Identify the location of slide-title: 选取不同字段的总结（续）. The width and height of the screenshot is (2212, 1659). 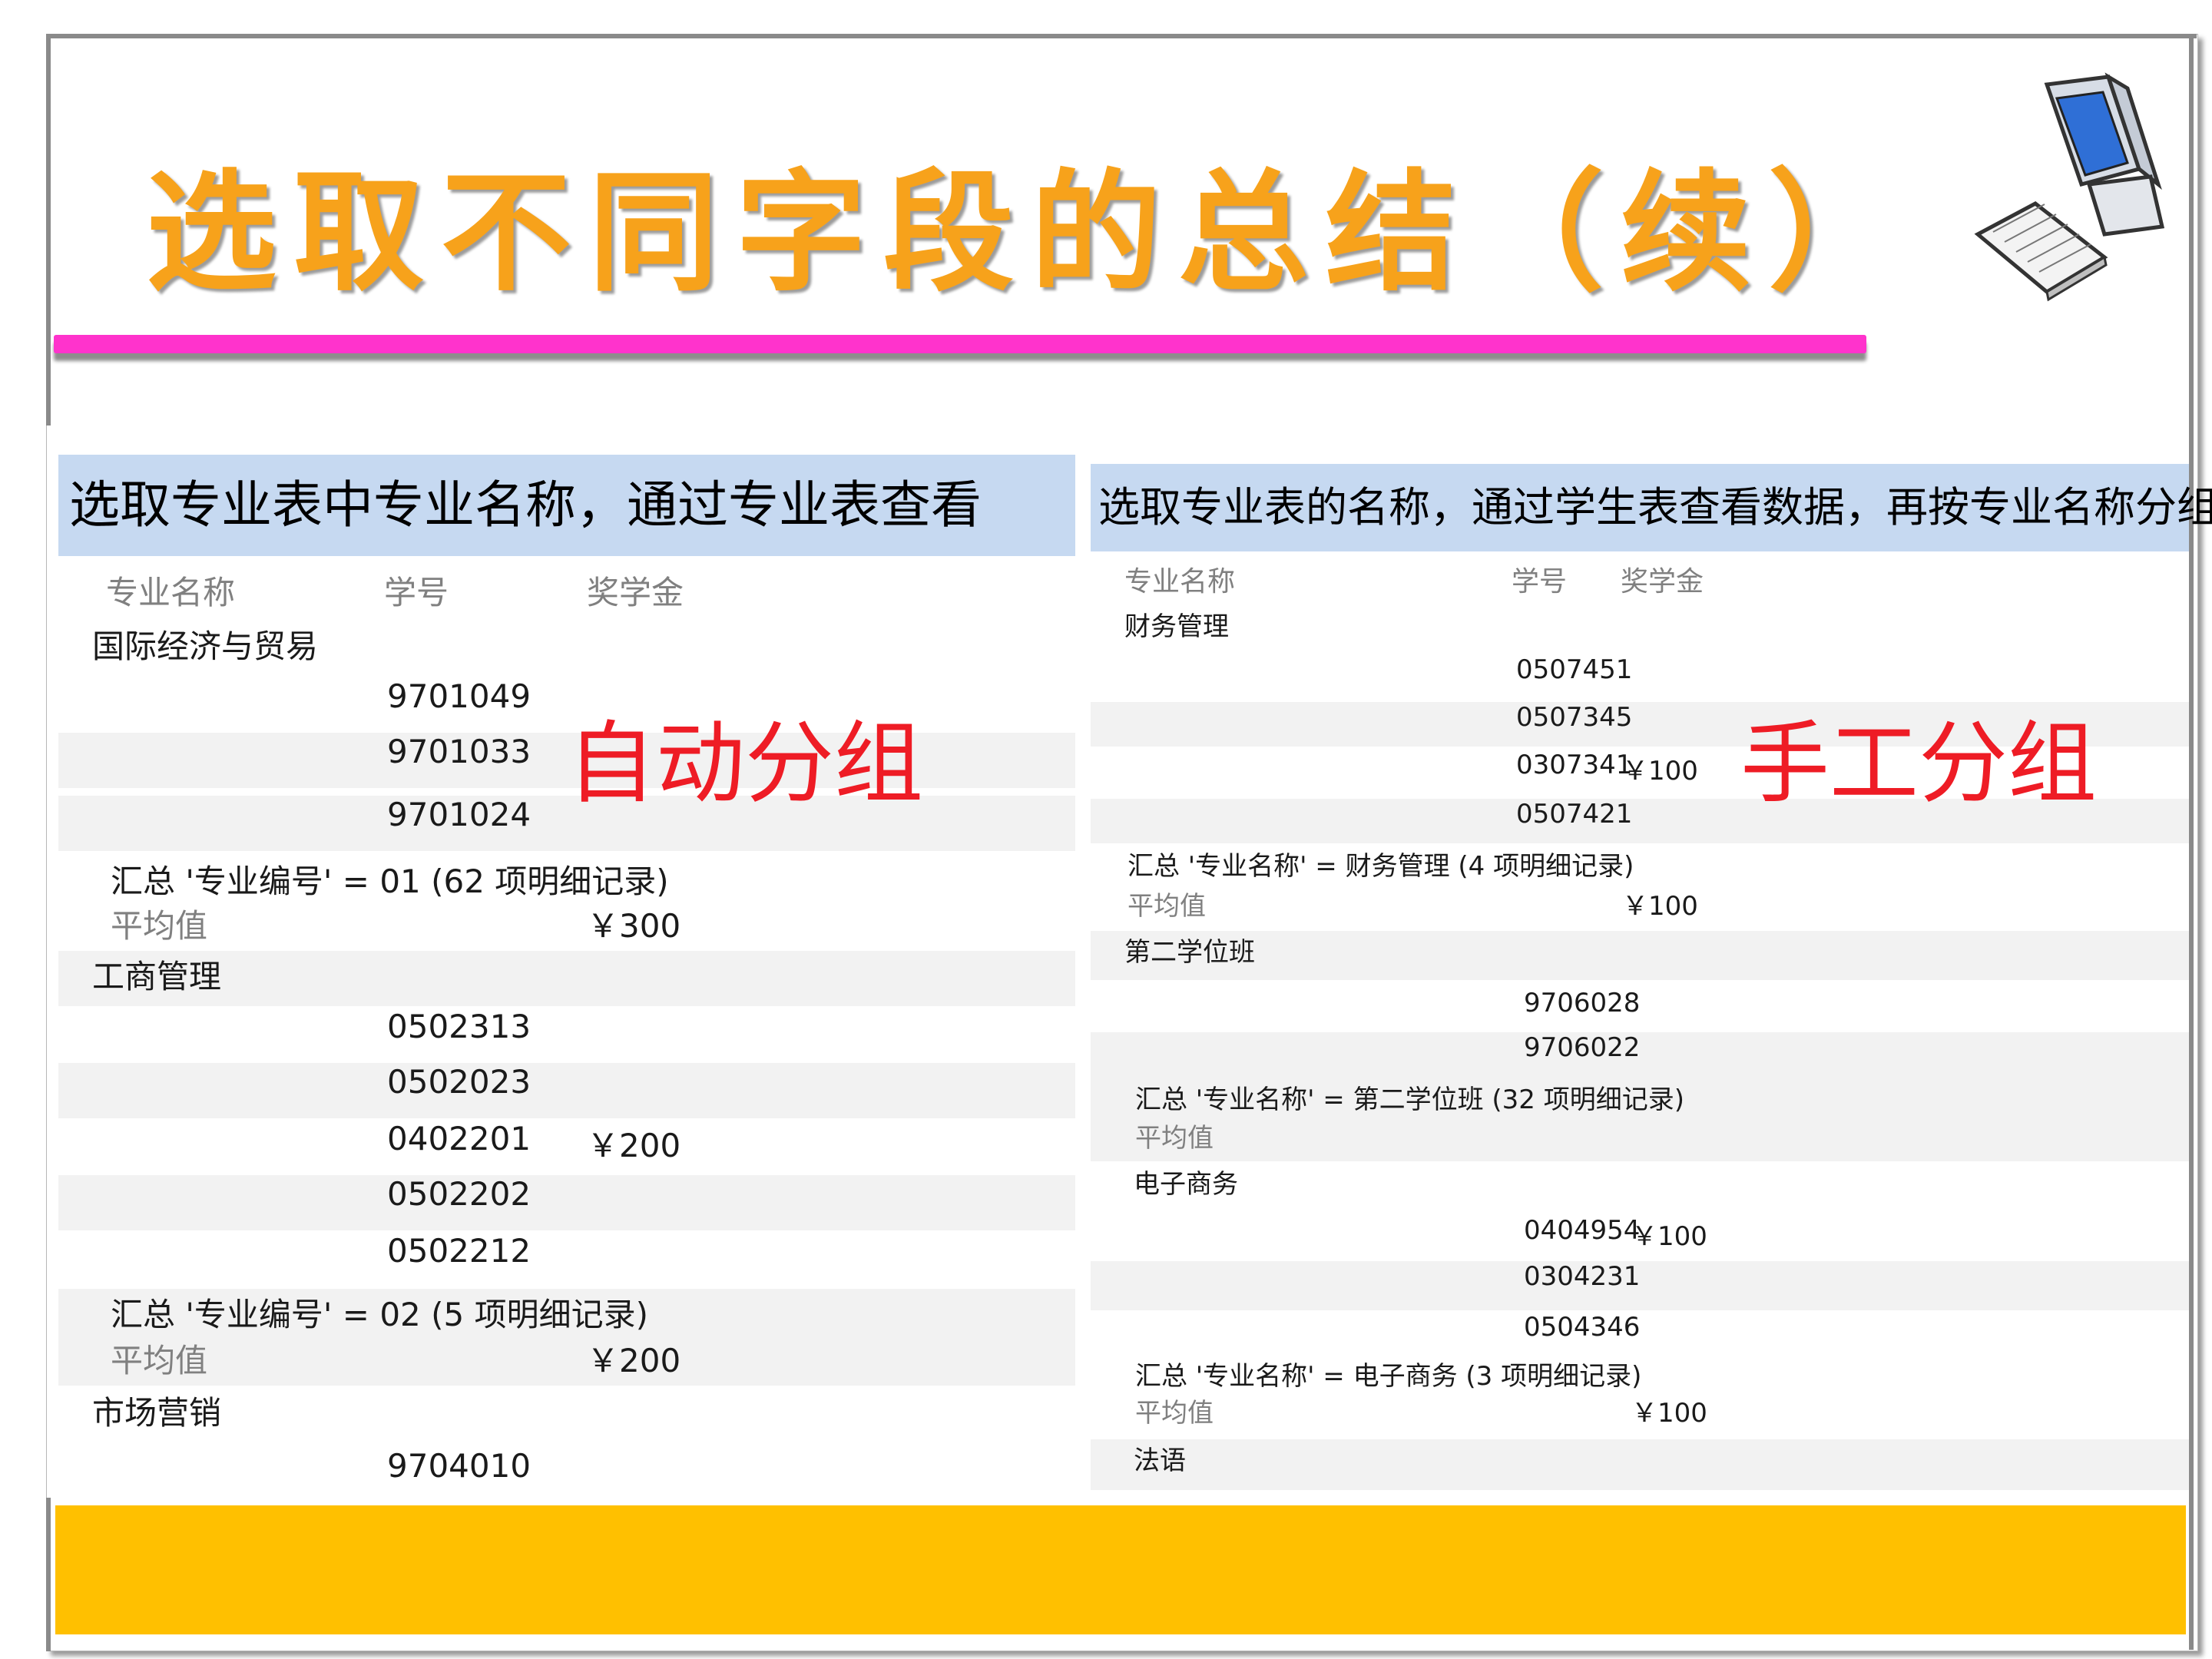
(1031, 233).